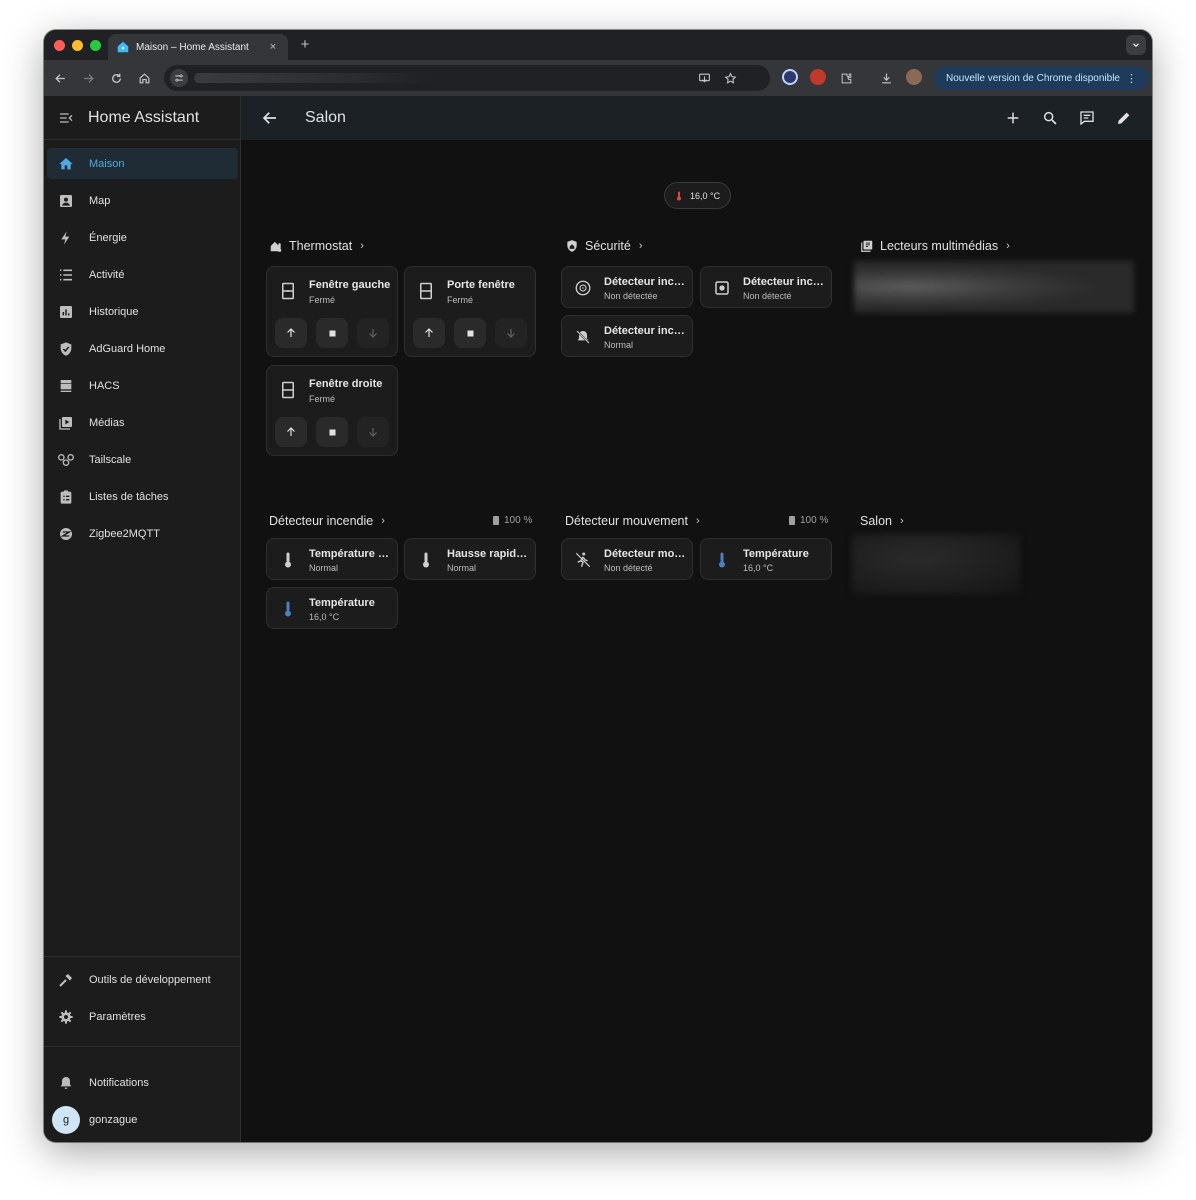 Image resolution: width=1196 pixels, height=1200 pixels. Describe the element at coordinates (321, 521) in the screenshot. I see `section-title-text: Détecteur incendie` at that location.